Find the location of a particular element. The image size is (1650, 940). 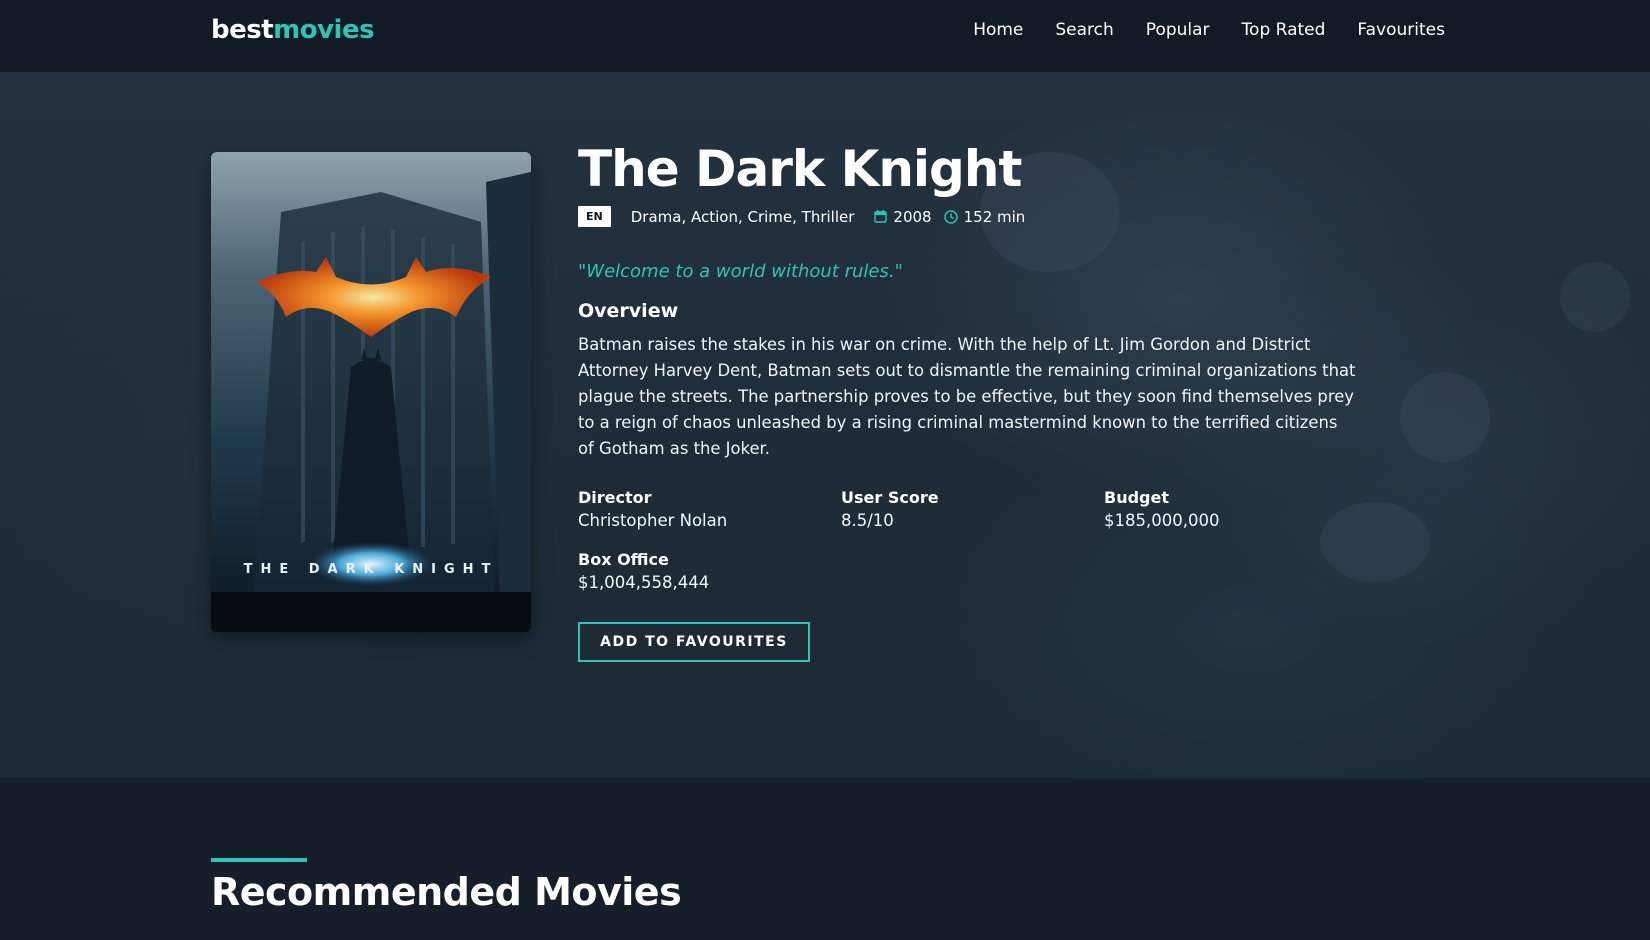

movie-poster: THE DARK KNIGHT is located at coordinates (371, 392).